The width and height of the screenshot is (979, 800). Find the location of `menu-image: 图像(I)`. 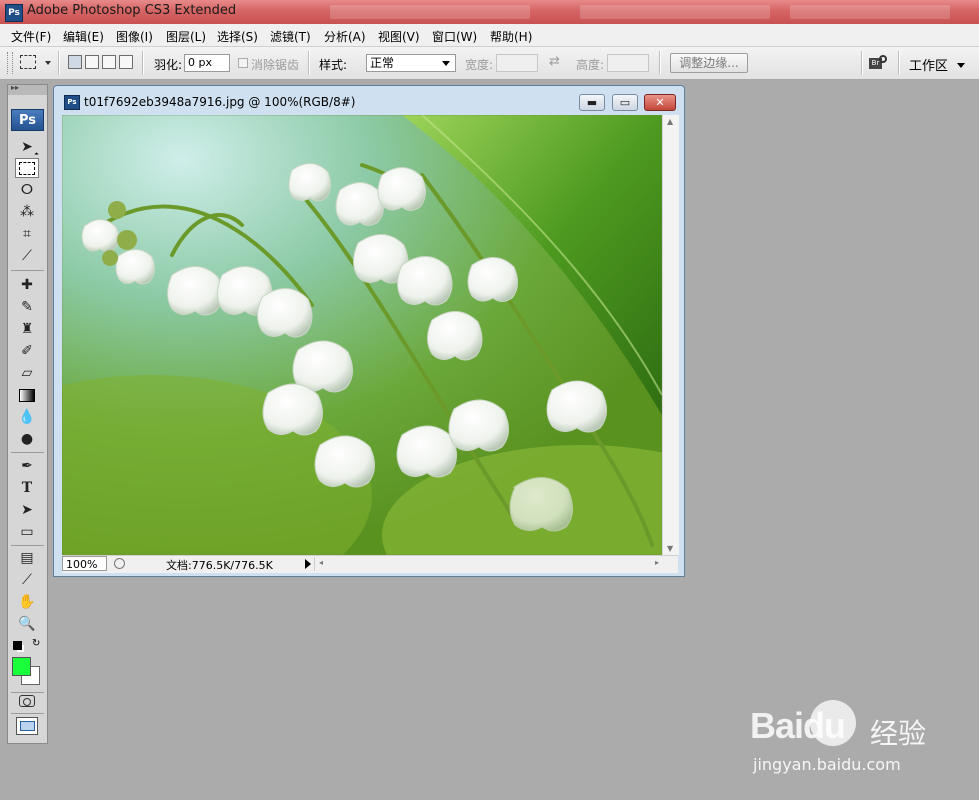

menu-image: 图像(I) is located at coordinates (134, 36).